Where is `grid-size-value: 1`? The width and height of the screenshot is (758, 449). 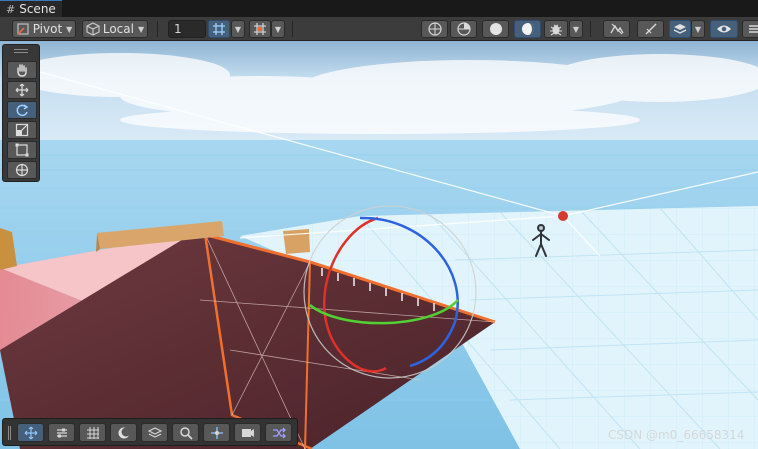 grid-size-value: 1 is located at coordinates (178, 29).